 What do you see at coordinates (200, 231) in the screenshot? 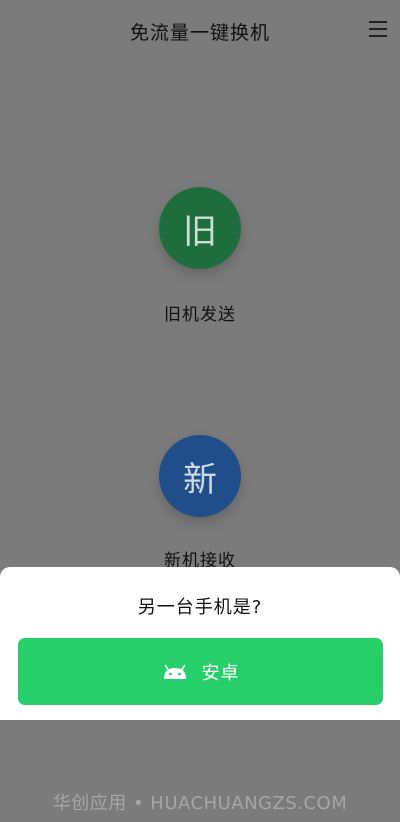
I see `old-phone-icon: 旧` at bounding box center [200, 231].